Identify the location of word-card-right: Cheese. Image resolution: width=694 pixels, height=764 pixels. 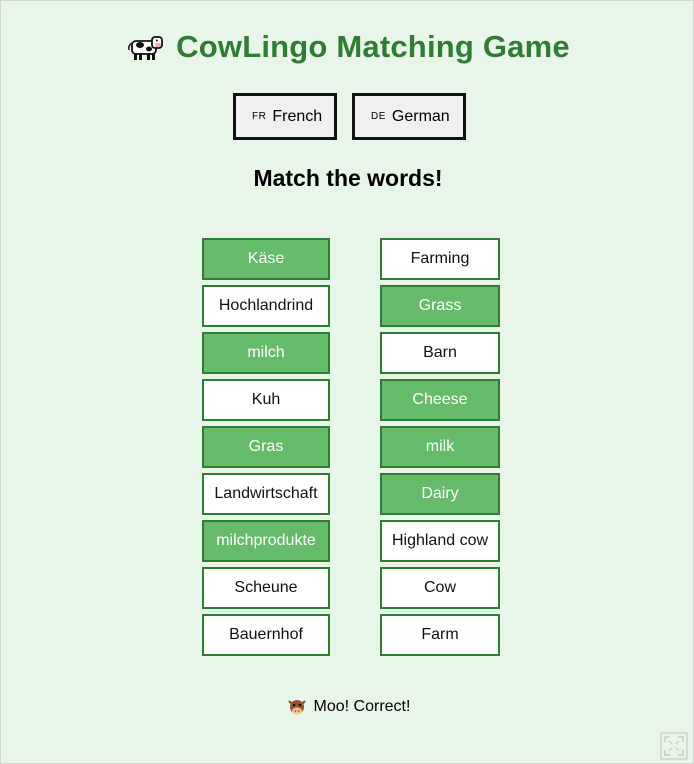
(440, 400).